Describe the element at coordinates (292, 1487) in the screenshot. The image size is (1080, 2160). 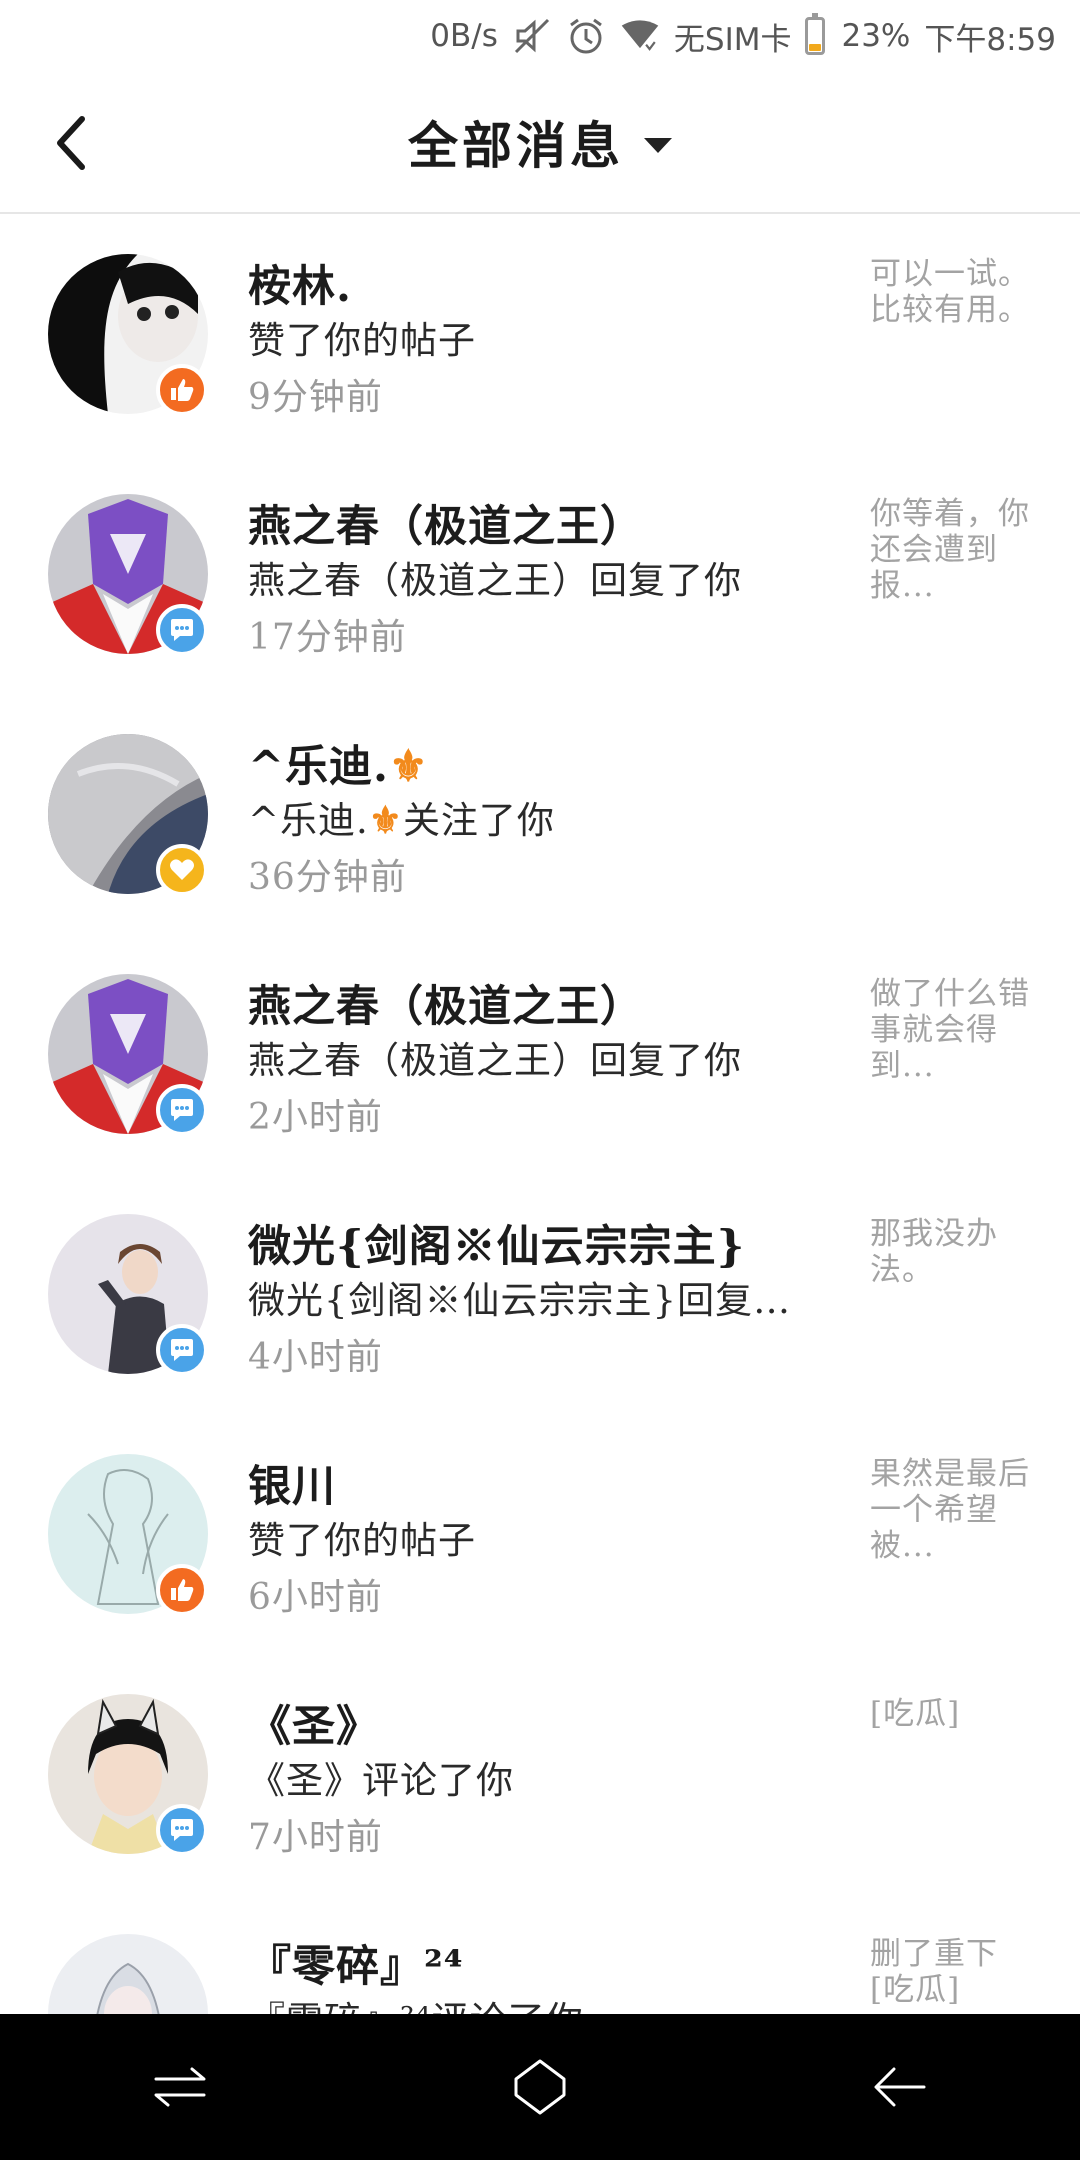
I see `sender-name: 银川` at that location.